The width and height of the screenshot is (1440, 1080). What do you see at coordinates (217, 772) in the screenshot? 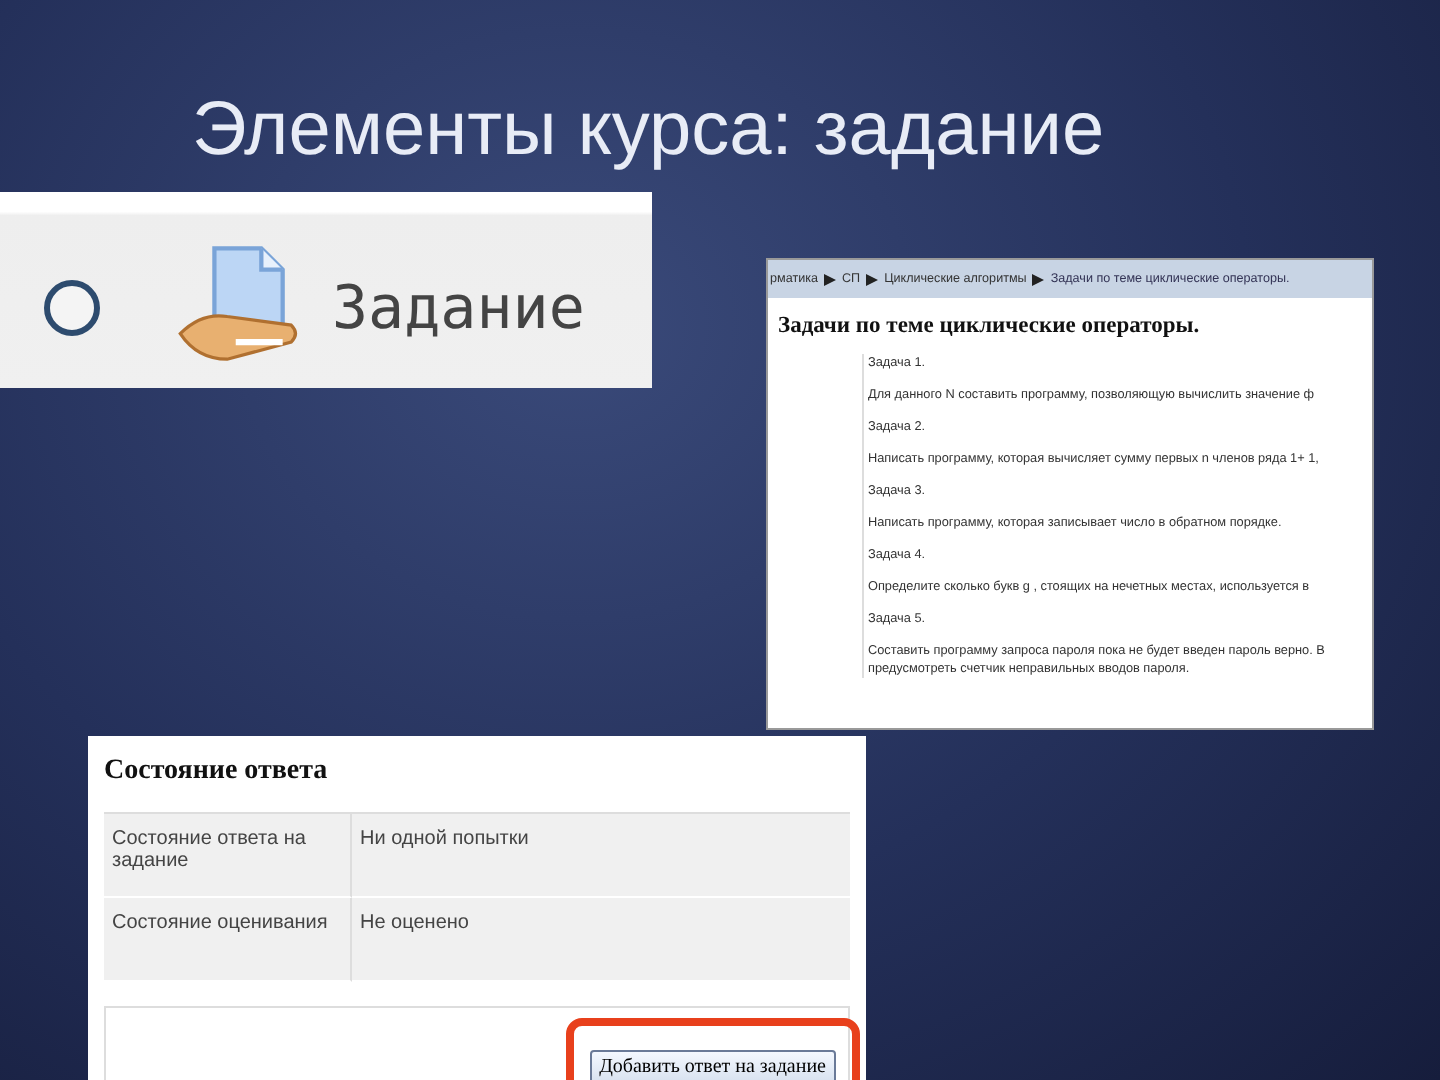
I see `section-heading: Состояние ответа` at bounding box center [217, 772].